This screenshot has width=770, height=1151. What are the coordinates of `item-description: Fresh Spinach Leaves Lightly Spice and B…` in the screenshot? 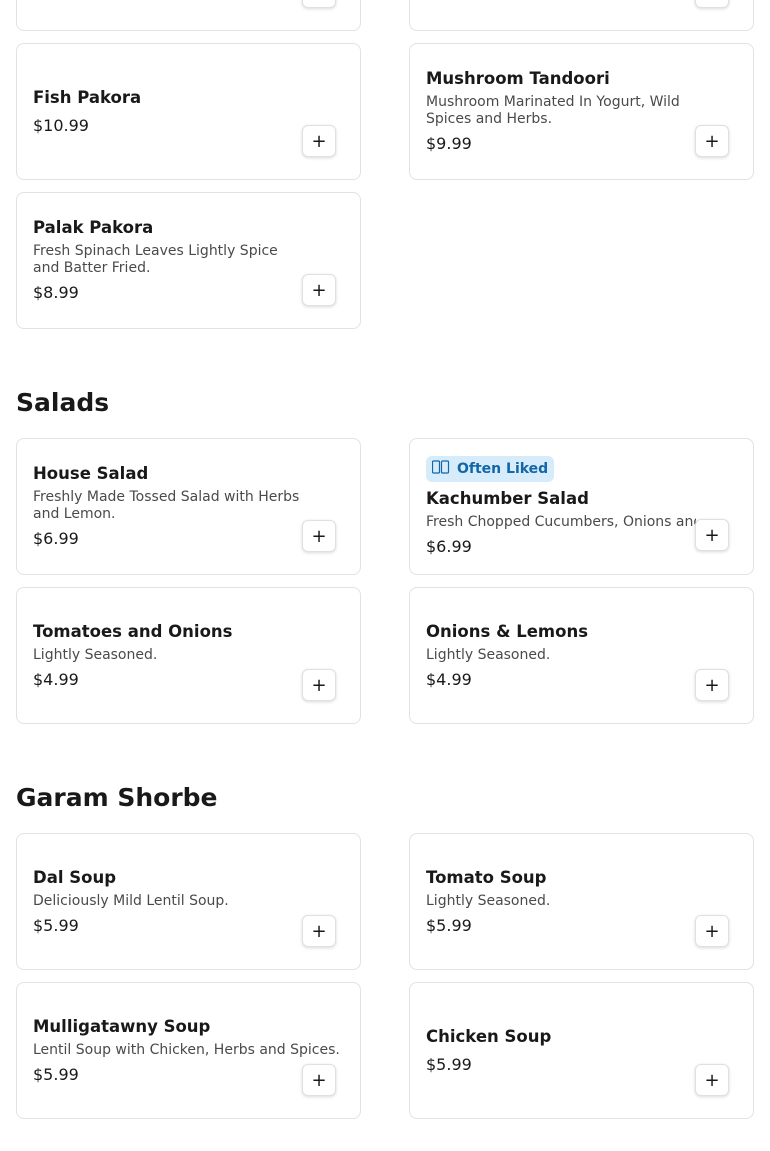 It's located at (155, 259).